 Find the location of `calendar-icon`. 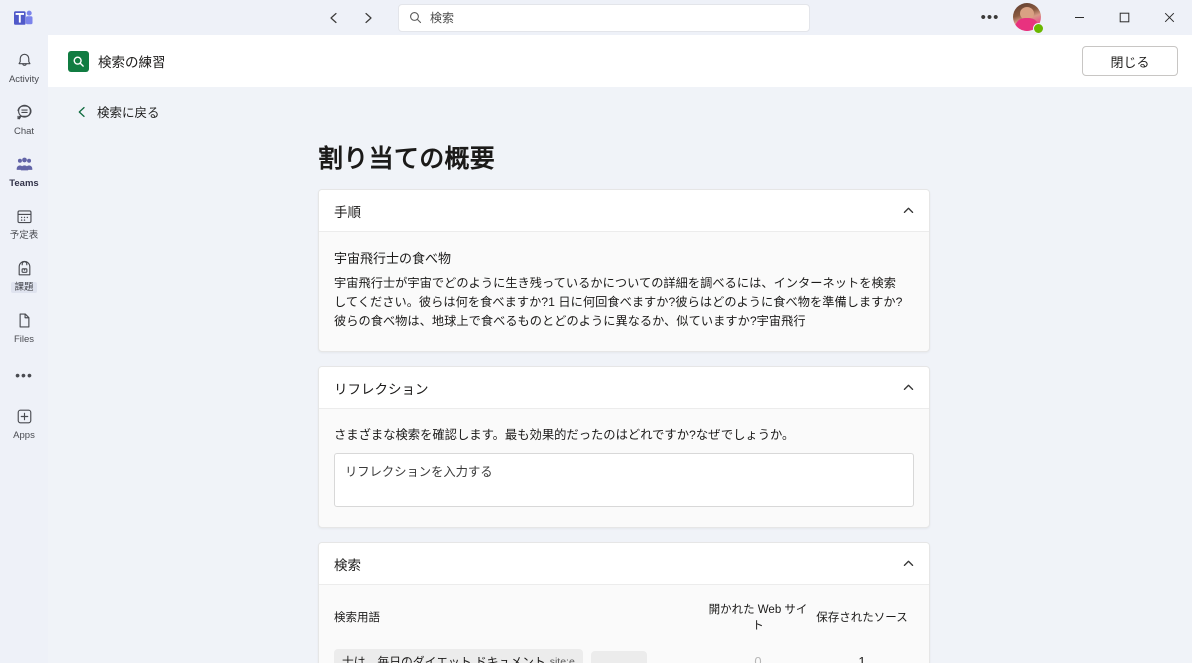

calendar-icon is located at coordinates (24, 216).